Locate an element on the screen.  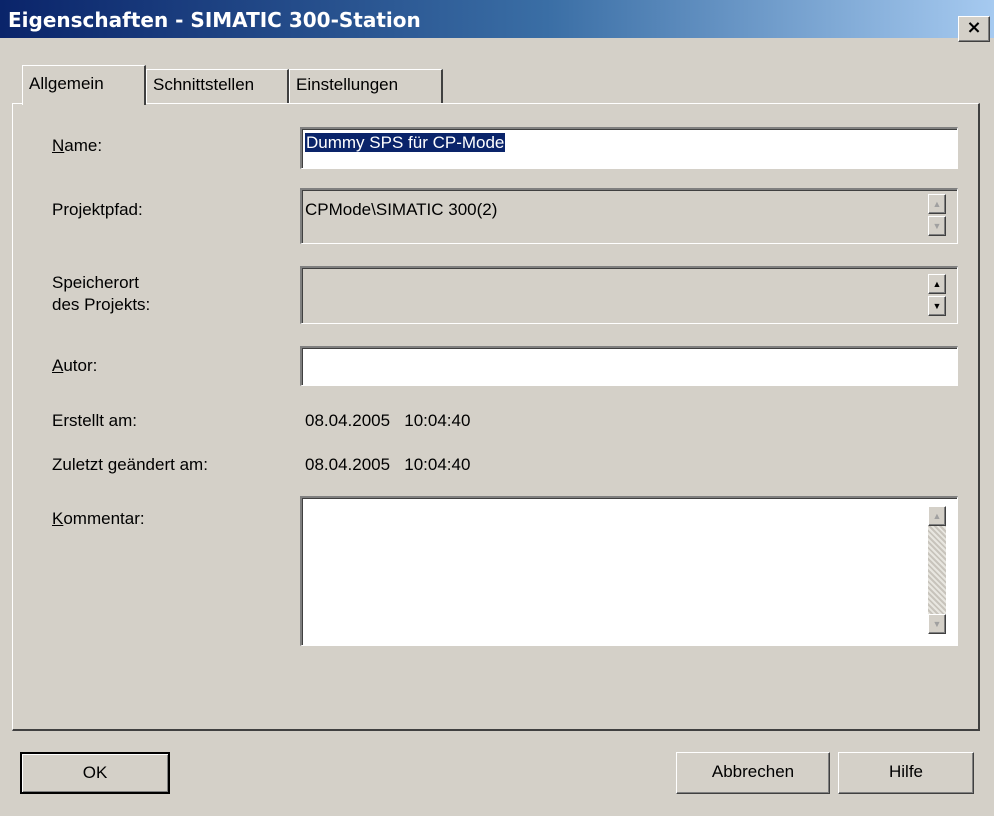
tab-schnittstellen: Schnittstellen is located at coordinates (217, 86).